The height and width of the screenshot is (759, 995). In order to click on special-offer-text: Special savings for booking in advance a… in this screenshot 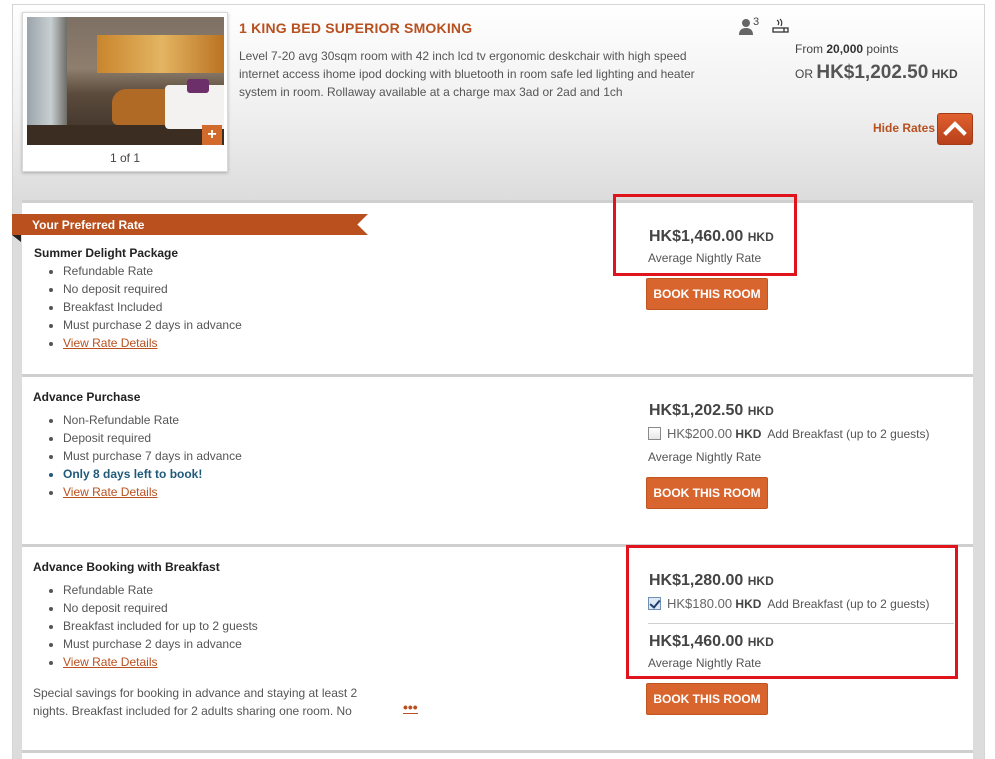, I will do `click(195, 702)`.